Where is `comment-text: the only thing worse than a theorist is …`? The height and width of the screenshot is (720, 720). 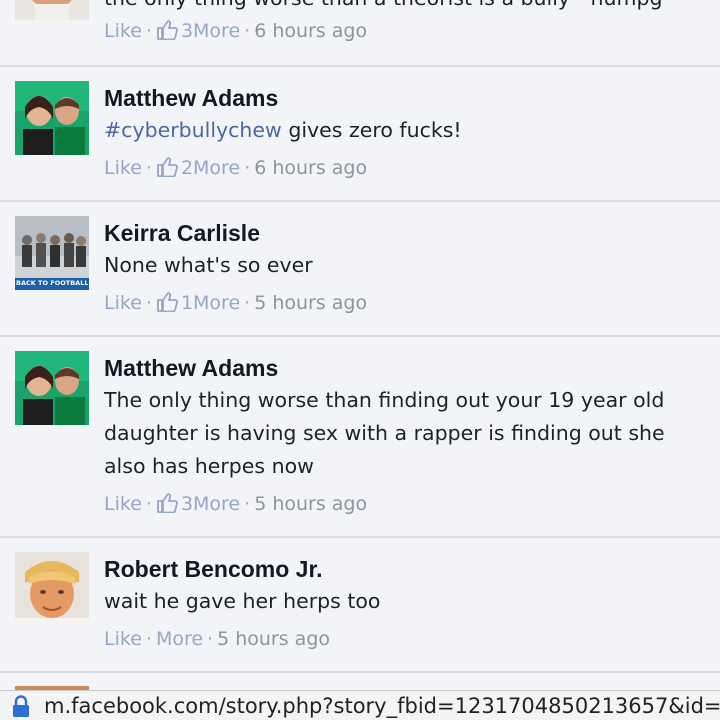
comment-text: the only thing worse than a theorist is … is located at coordinates (402, 7).